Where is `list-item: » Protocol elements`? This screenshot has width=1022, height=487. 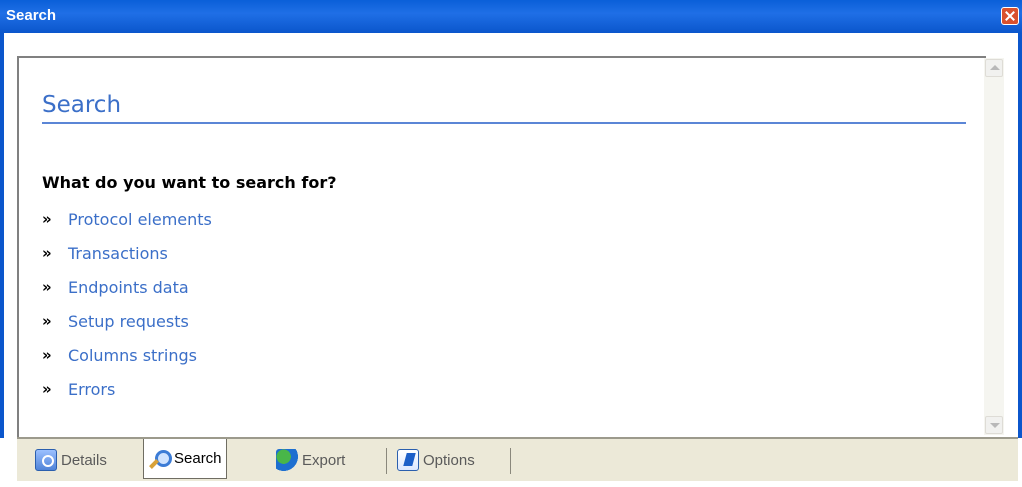
list-item: » Protocol elements is located at coordinates (127, 219).